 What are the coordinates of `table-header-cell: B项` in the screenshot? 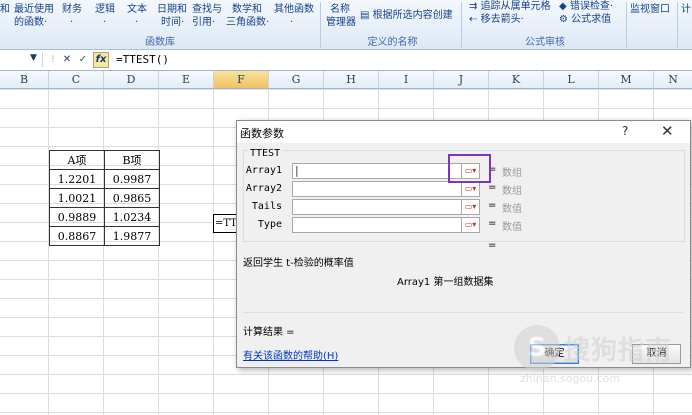 It's located at (132, 160).